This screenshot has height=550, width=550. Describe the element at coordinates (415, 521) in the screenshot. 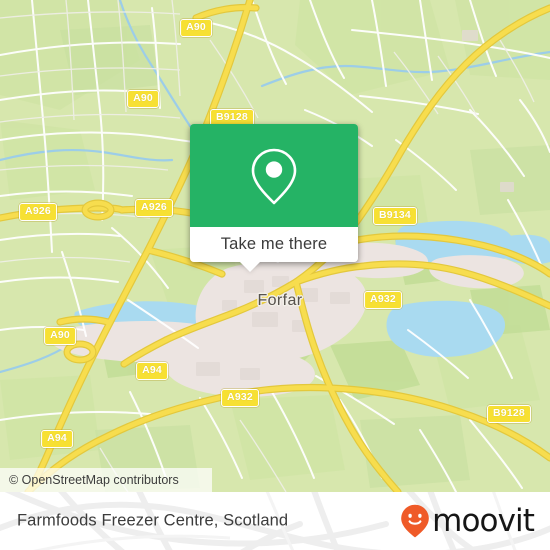

I see `moovit-pin-icon` at that location.